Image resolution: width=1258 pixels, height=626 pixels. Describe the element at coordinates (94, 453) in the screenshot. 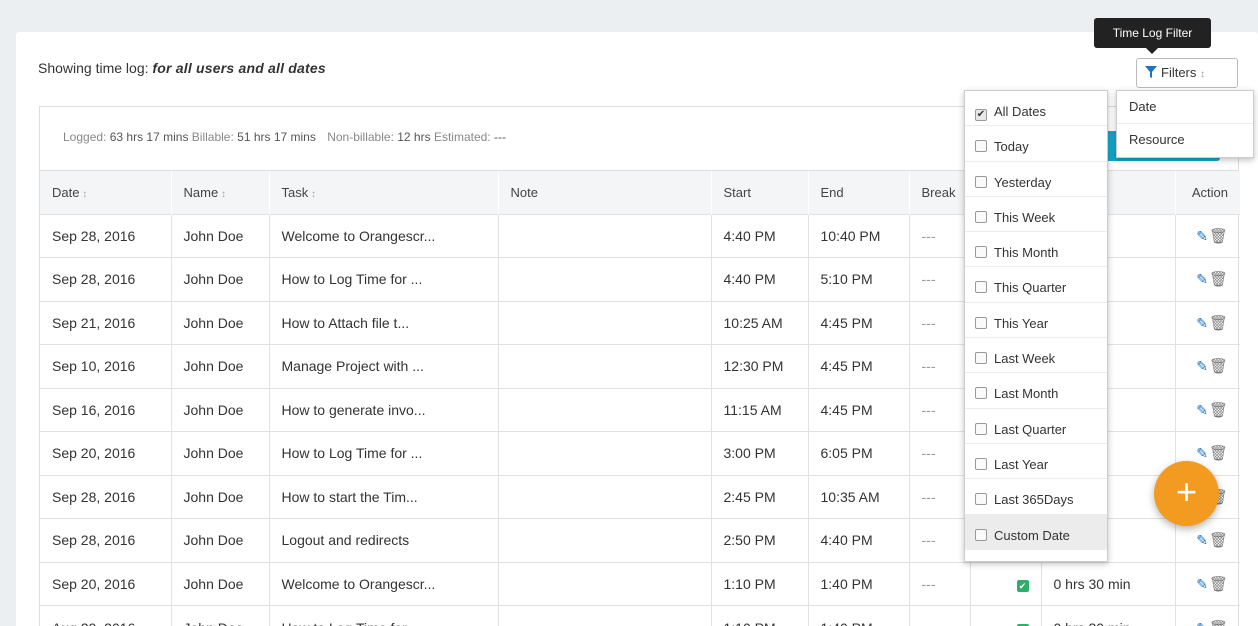

I see `row-date: Sep 20, 2016` at that location.